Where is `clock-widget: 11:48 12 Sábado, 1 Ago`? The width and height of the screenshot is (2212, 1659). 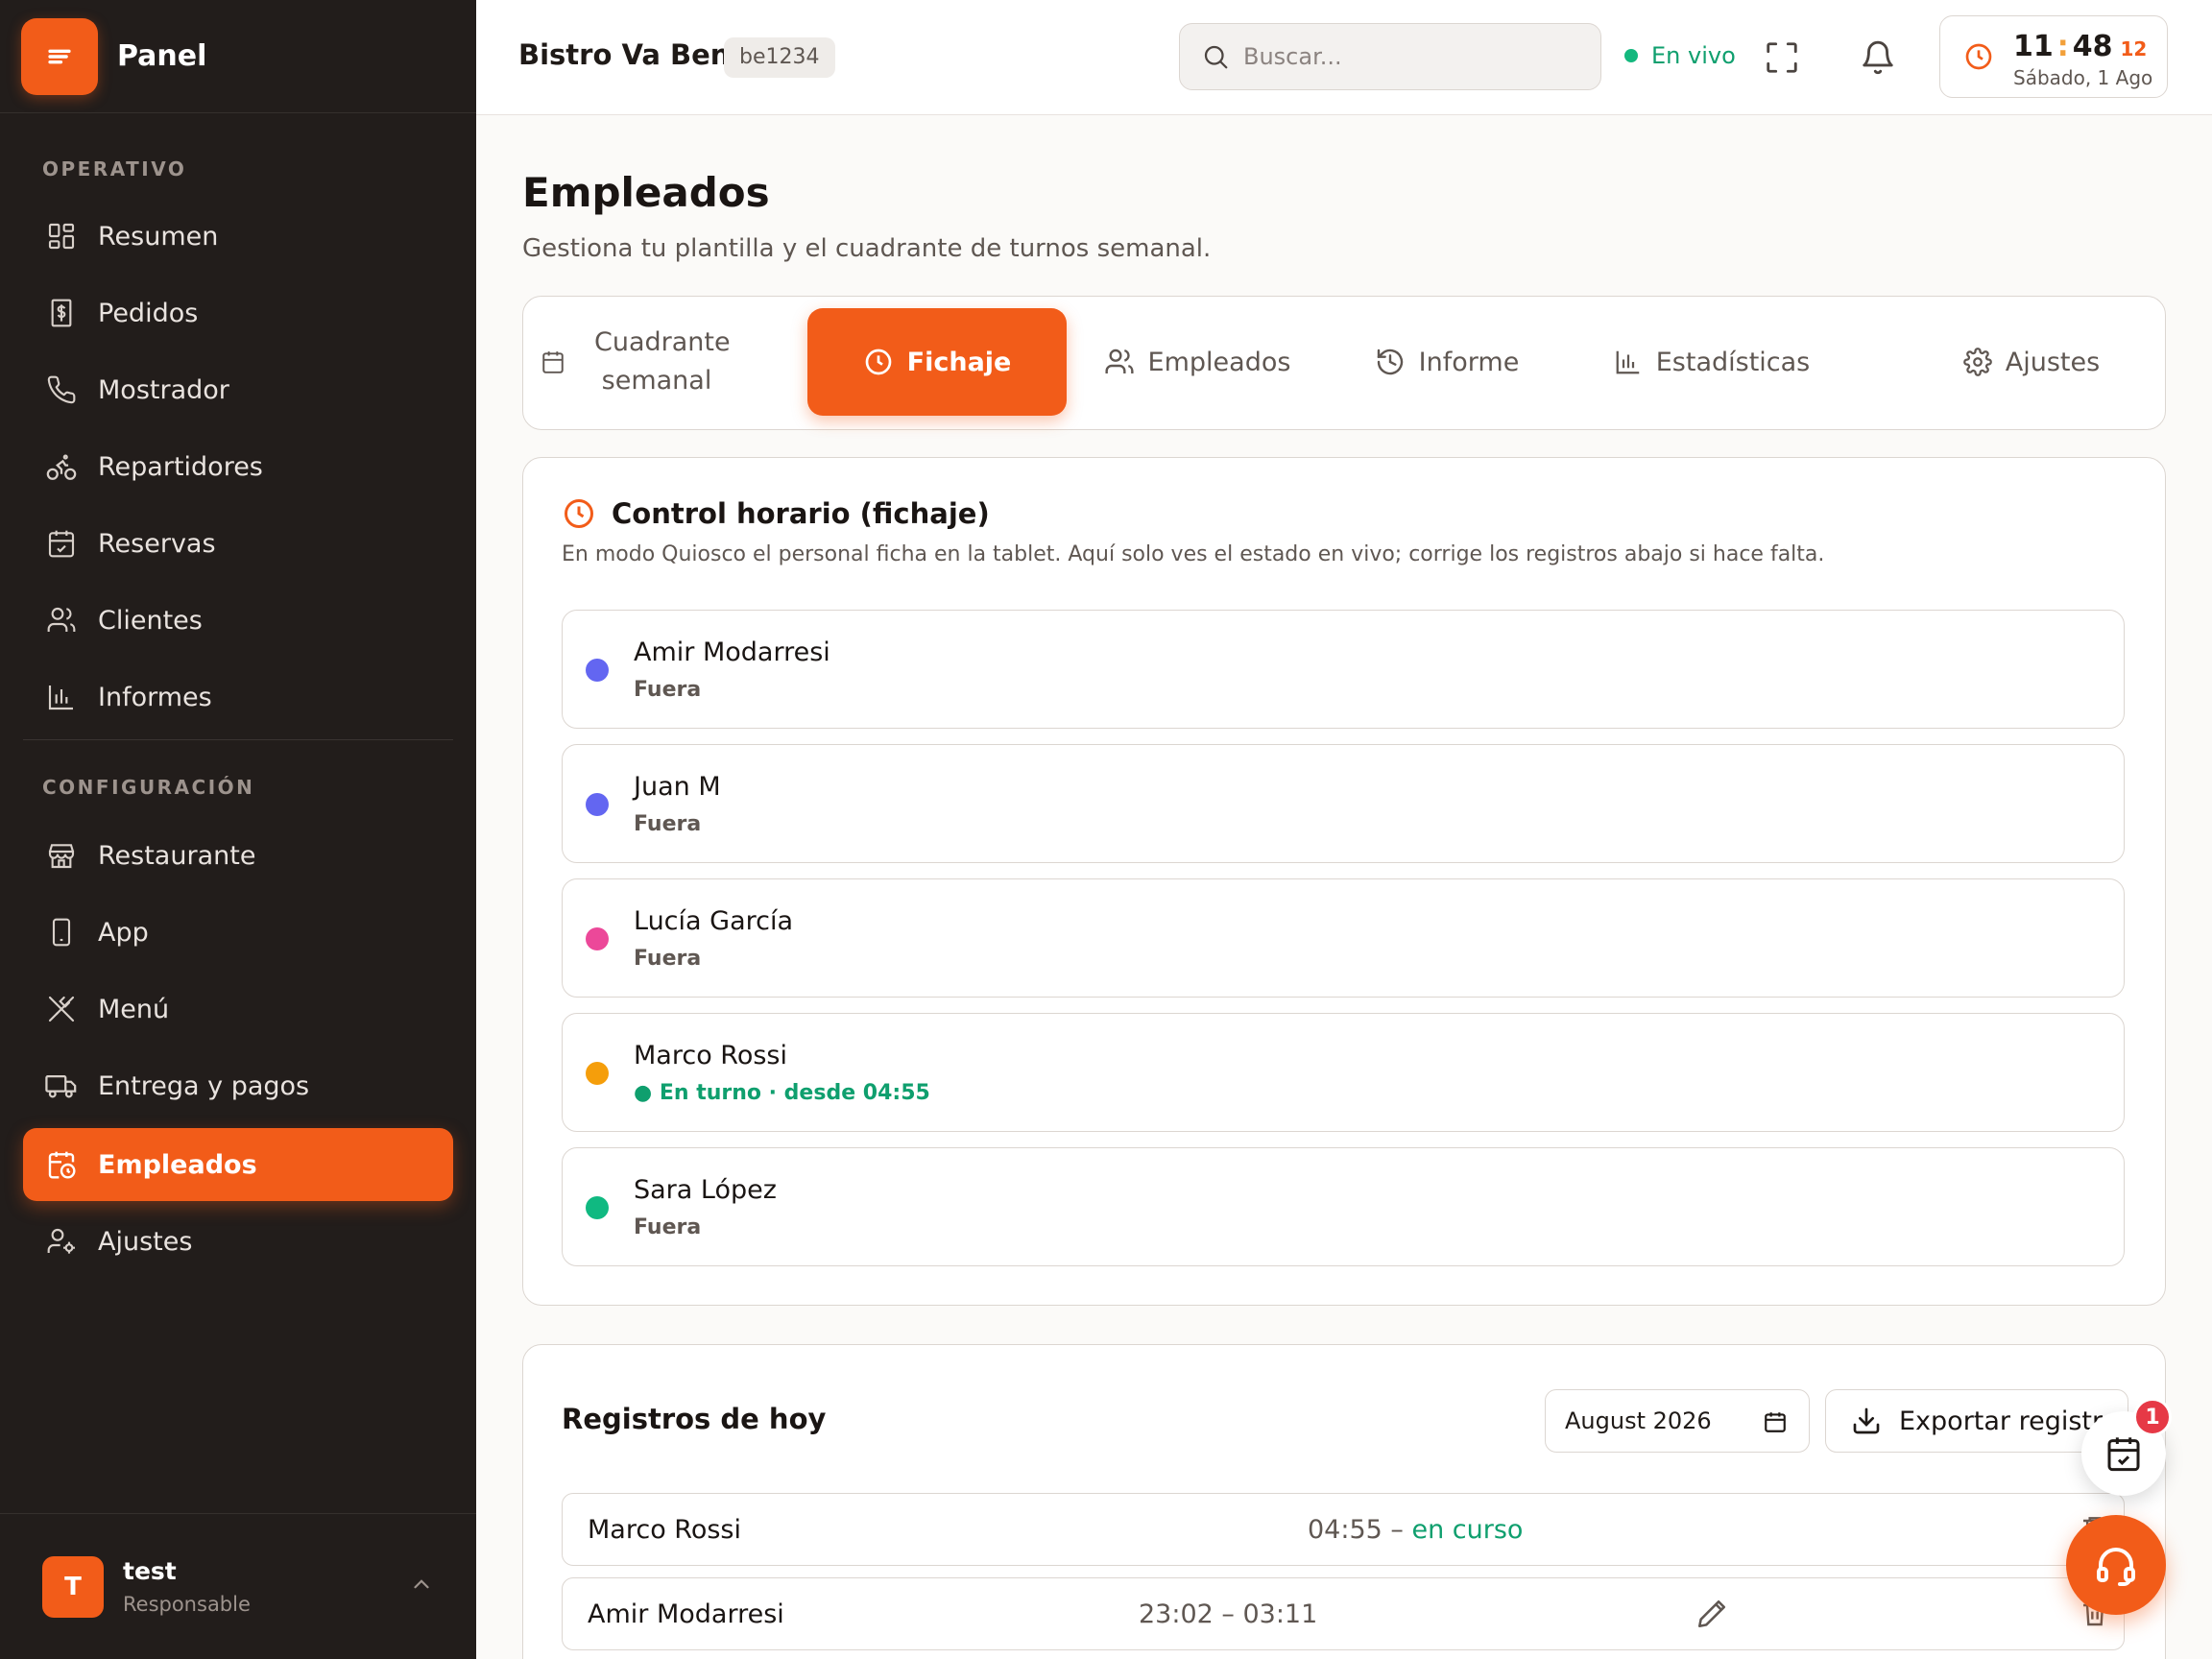 clock-widget: 11:48 12 Sábado, 1 Ago is located at coordinates (2053, 56).